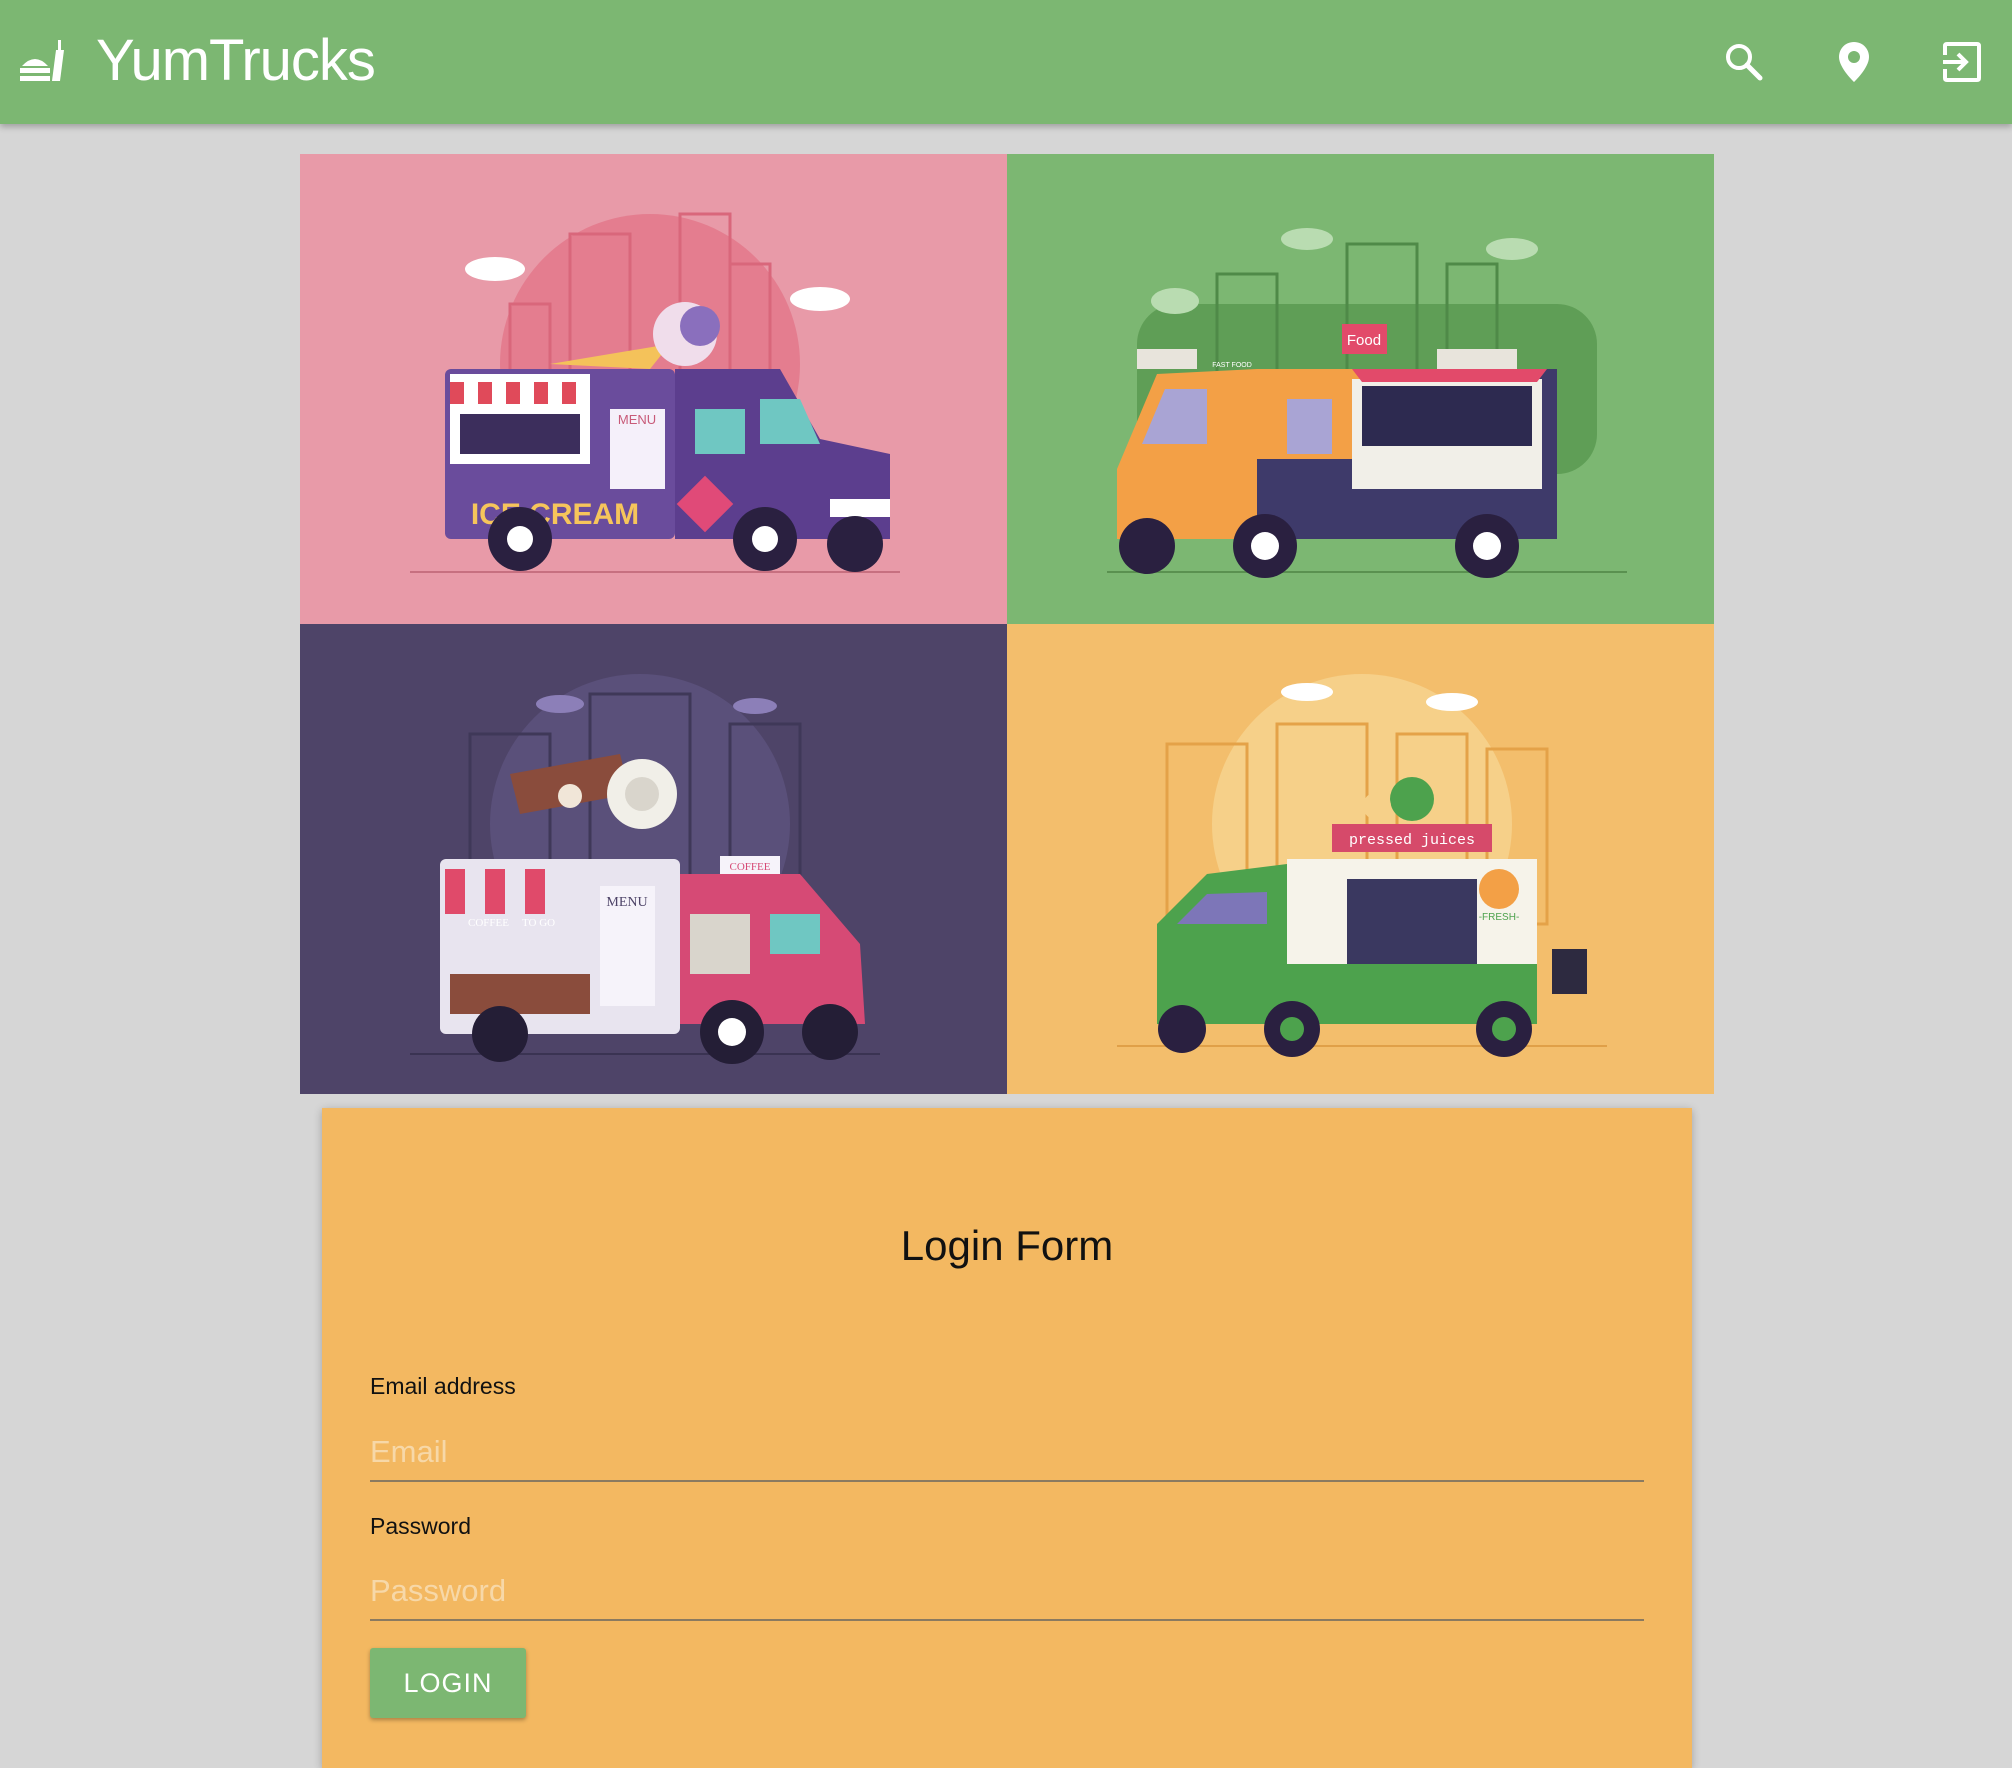  What do you see at coordinates (1360, 389) in the screenshot?
I see `fast-food-truck-illustration: Food FAST FOOD` at bounding box center [1360, 389].